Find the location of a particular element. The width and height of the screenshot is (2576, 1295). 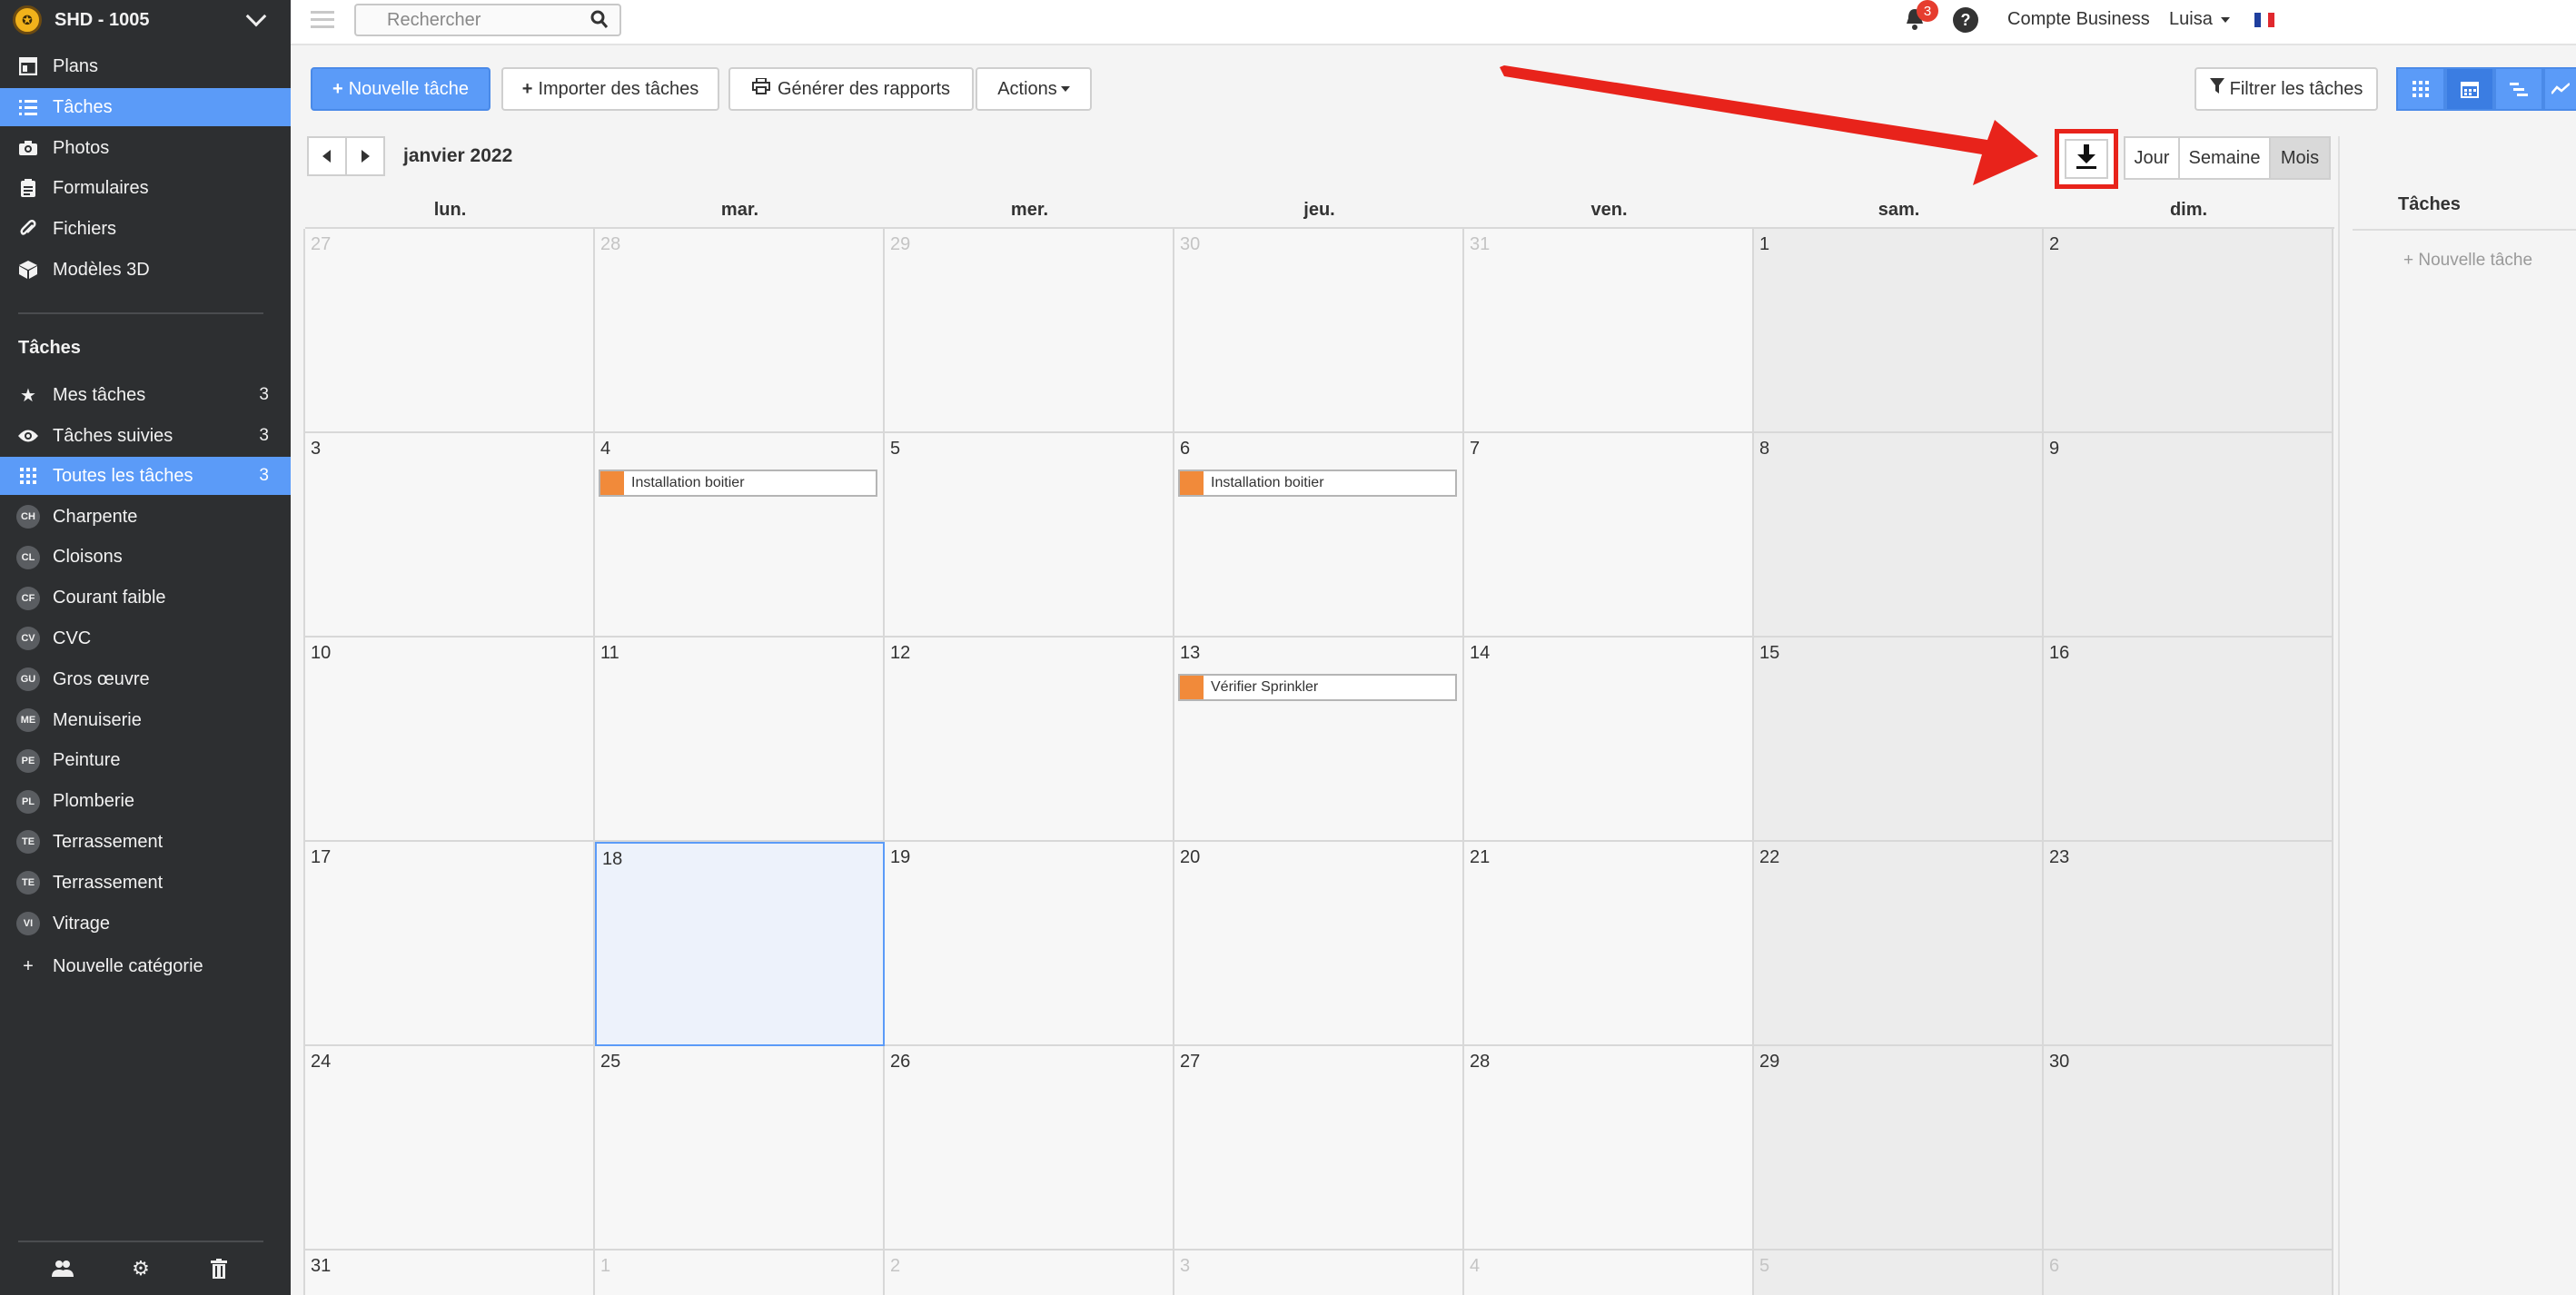

category-item: CF Courant faible is located at coordinates (145, 598).